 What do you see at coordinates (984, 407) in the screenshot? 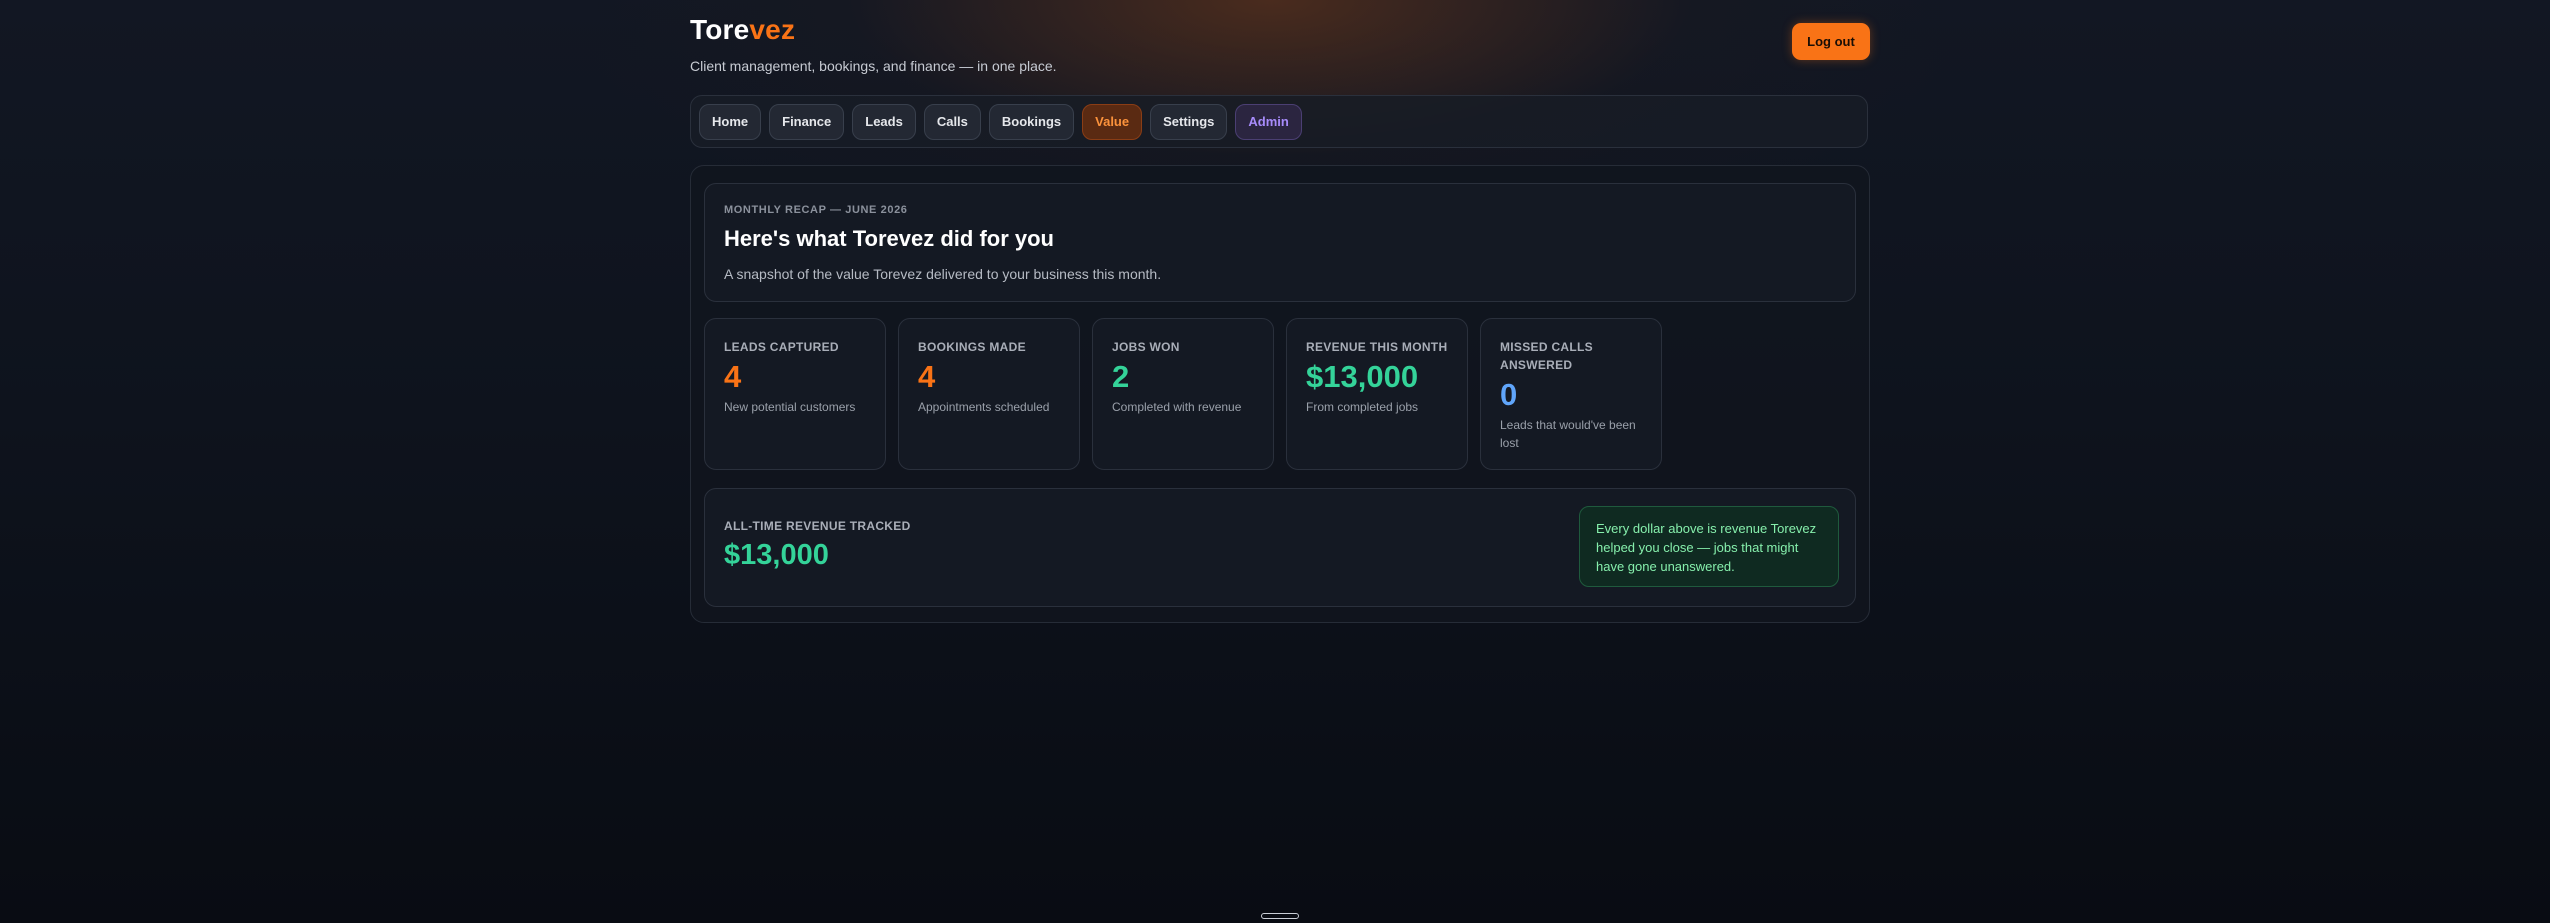
I see `stat-note: Appointments scheduled` at bounding box center [984, 407].